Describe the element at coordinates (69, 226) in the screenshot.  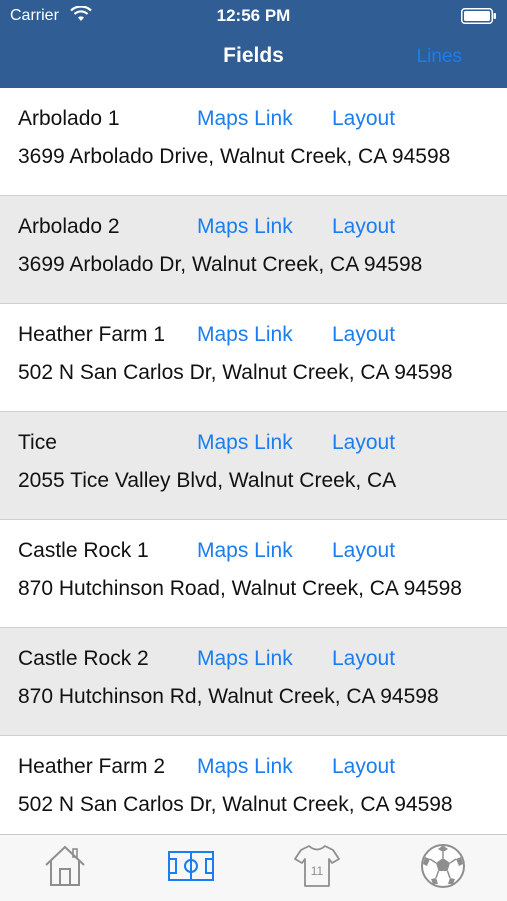
I see `field-name: Arbolado 2` at that location.